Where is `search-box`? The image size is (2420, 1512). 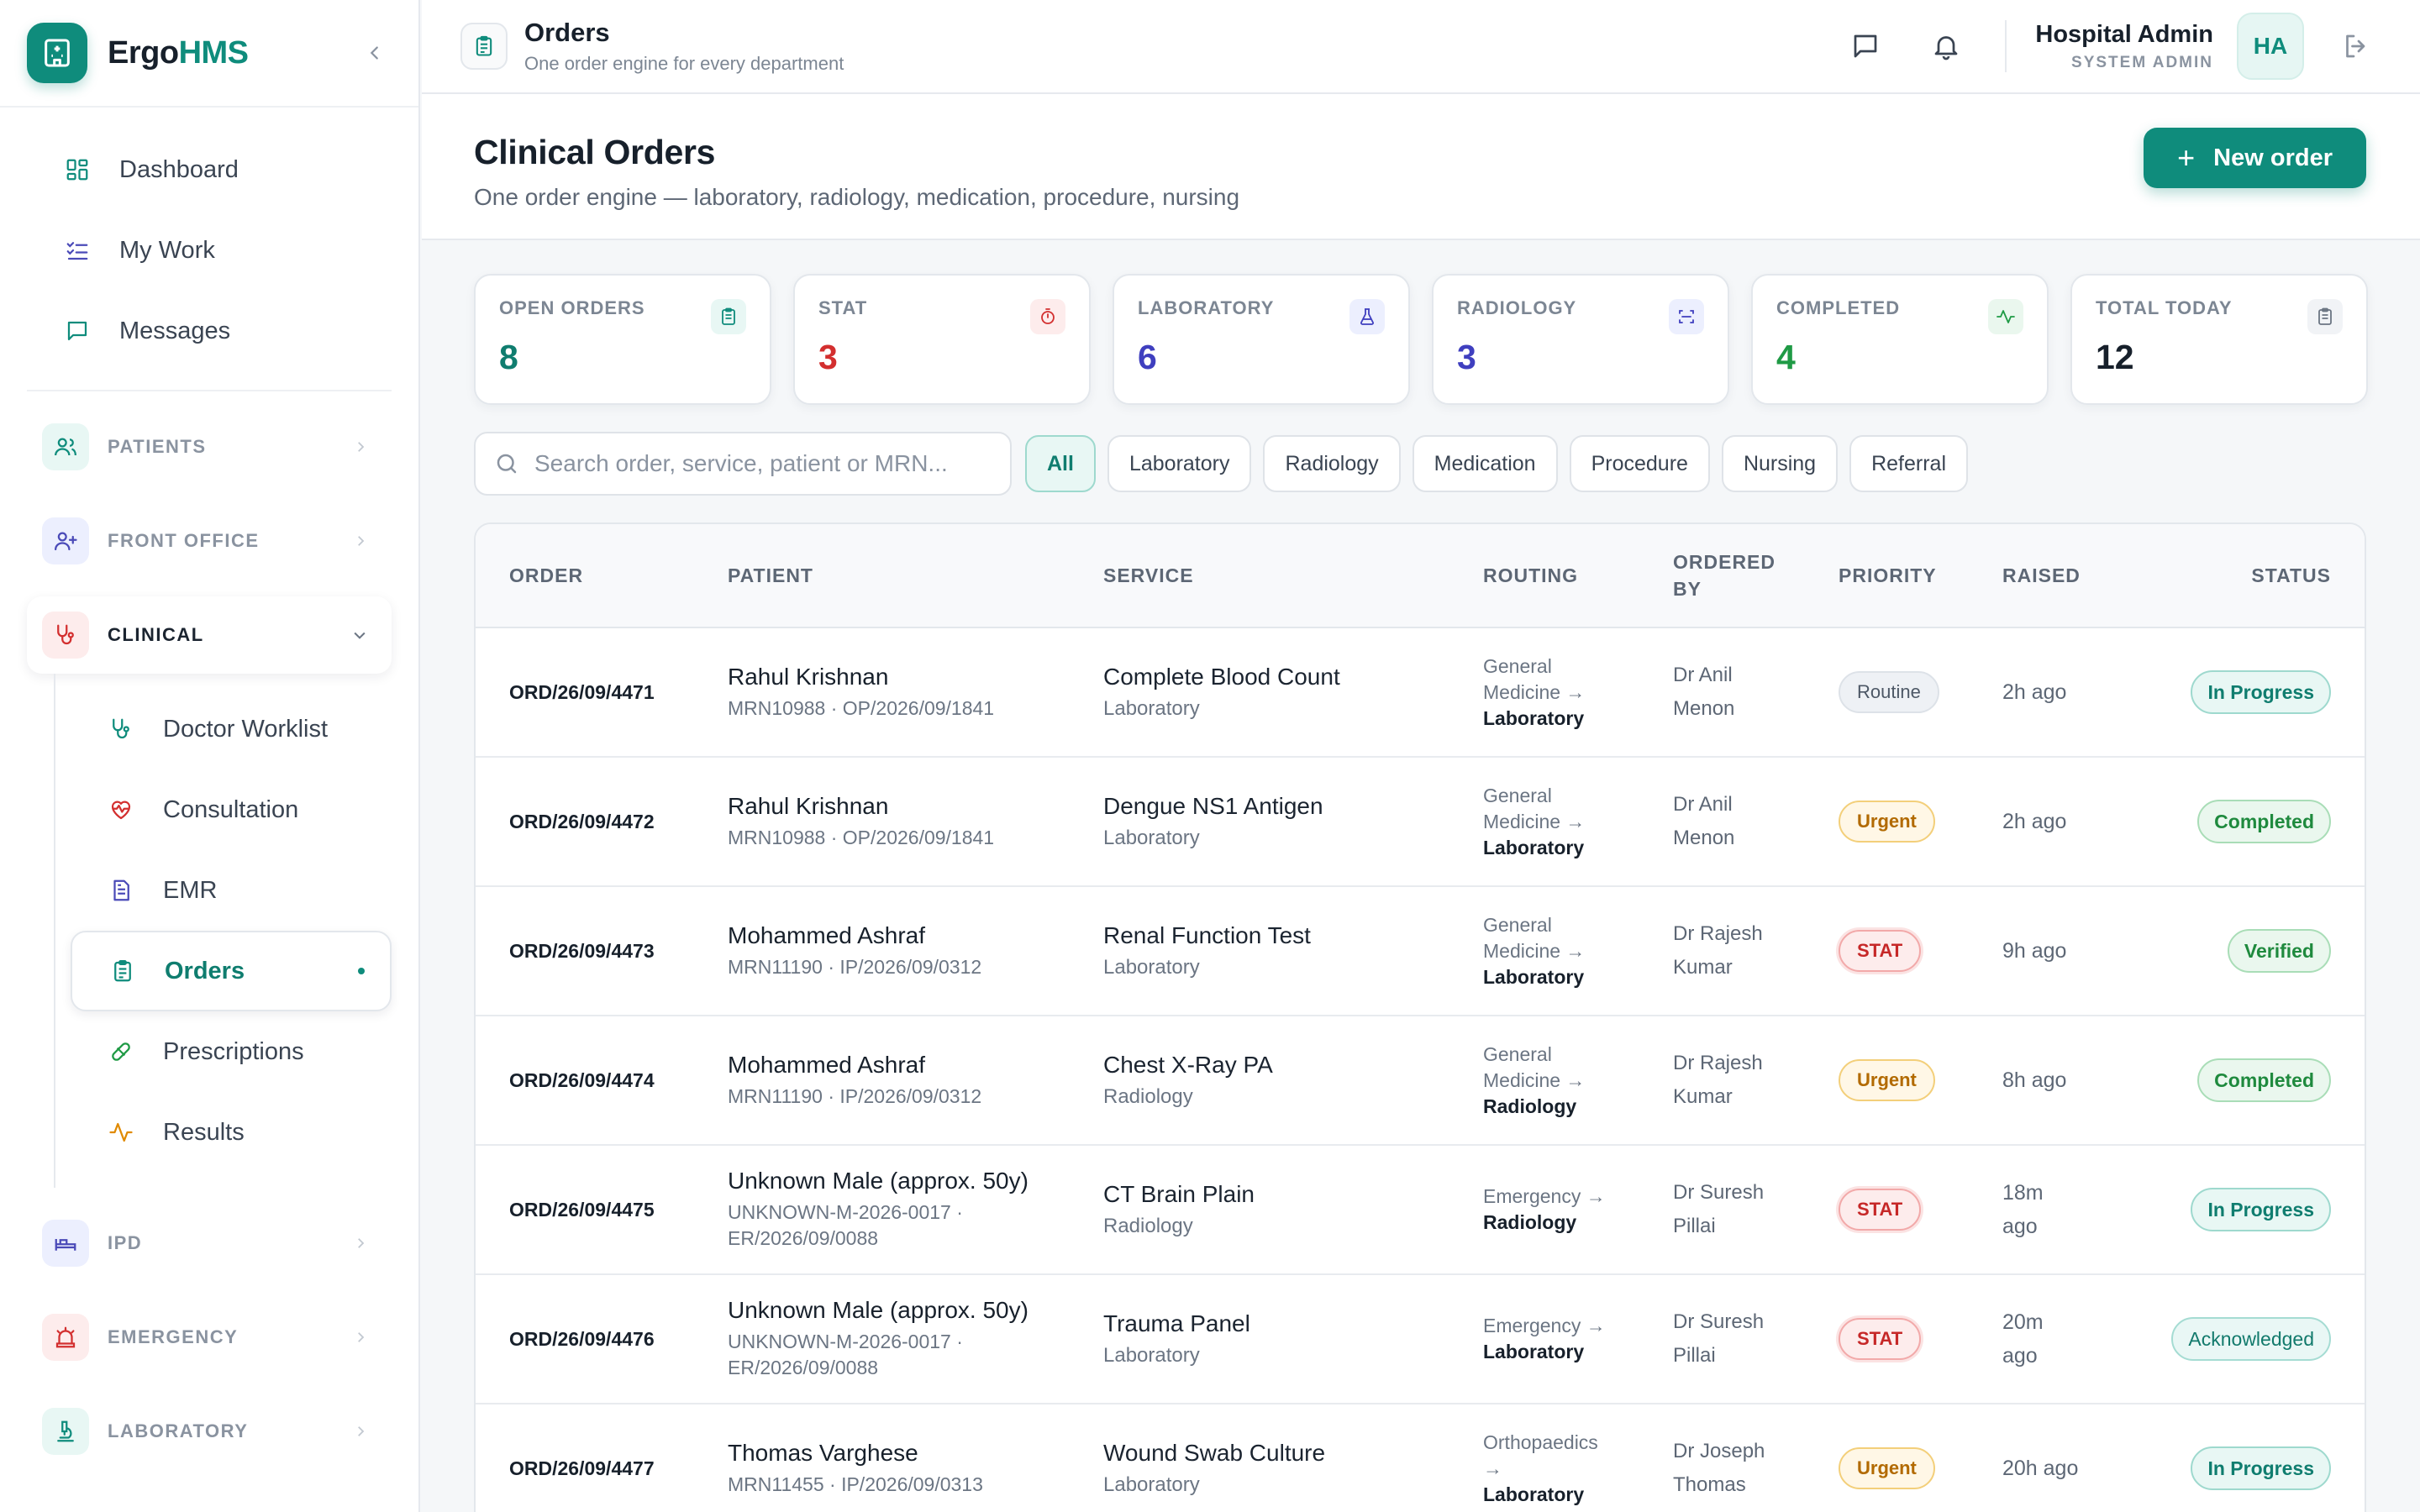 search-box is located at coordinates (743, 464).